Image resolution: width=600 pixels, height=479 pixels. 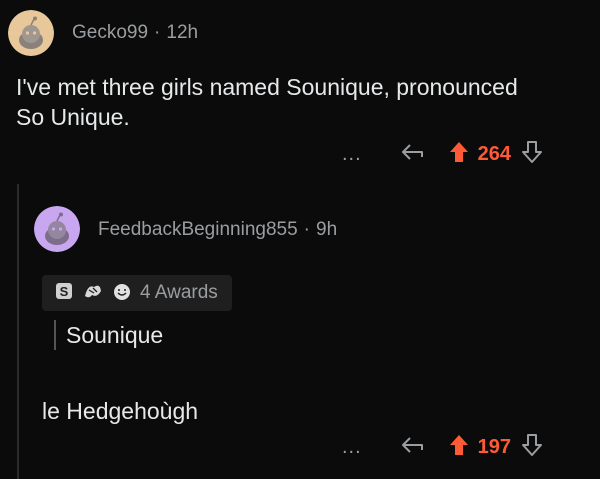 What do you see at coordinates (179, 292) in the screenshot?
I see `awards-count: 4 Awards` at bounding box center [179, 292].